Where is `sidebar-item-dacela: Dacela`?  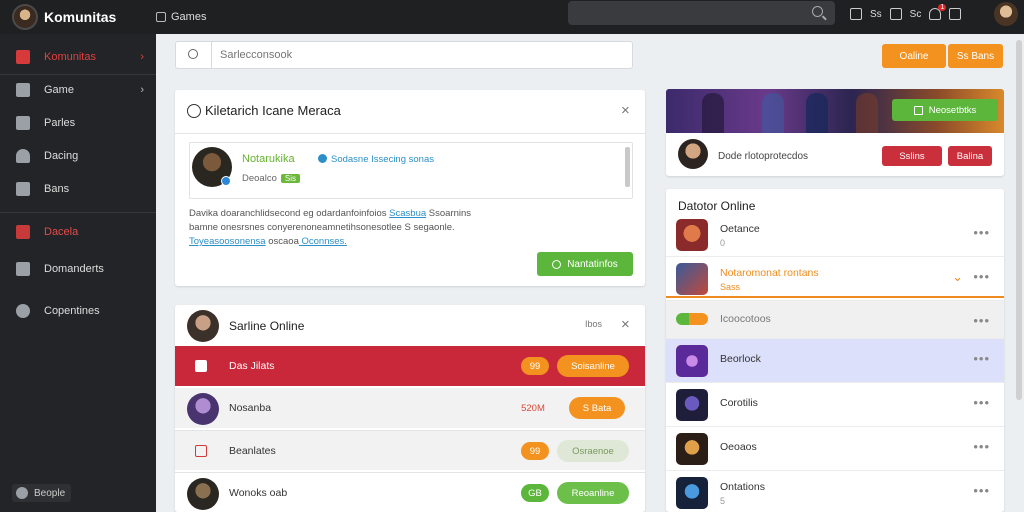
sidebar-item-dacela: Dacela is located at coordinates (78, 232).